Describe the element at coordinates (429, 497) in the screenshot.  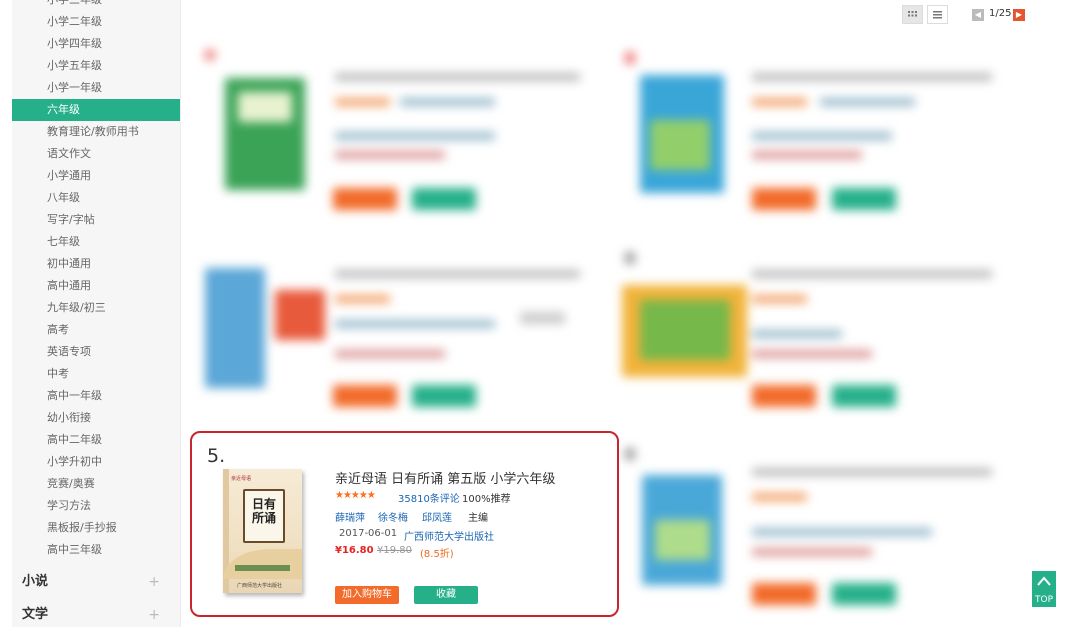
I see `comment-count-link: 35810条评论` at that location.